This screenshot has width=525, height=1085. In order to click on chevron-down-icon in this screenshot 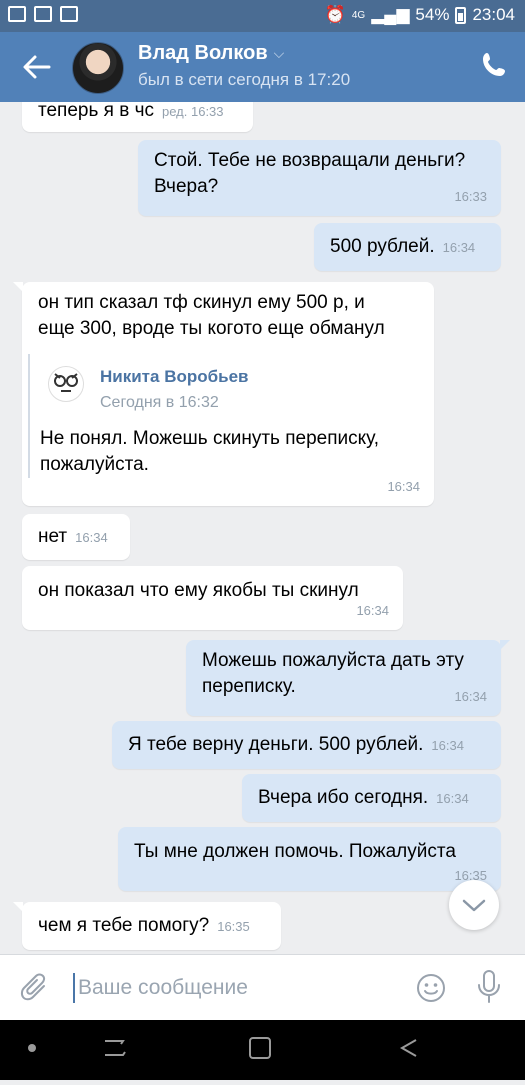, I will do `click(474, 905)`.